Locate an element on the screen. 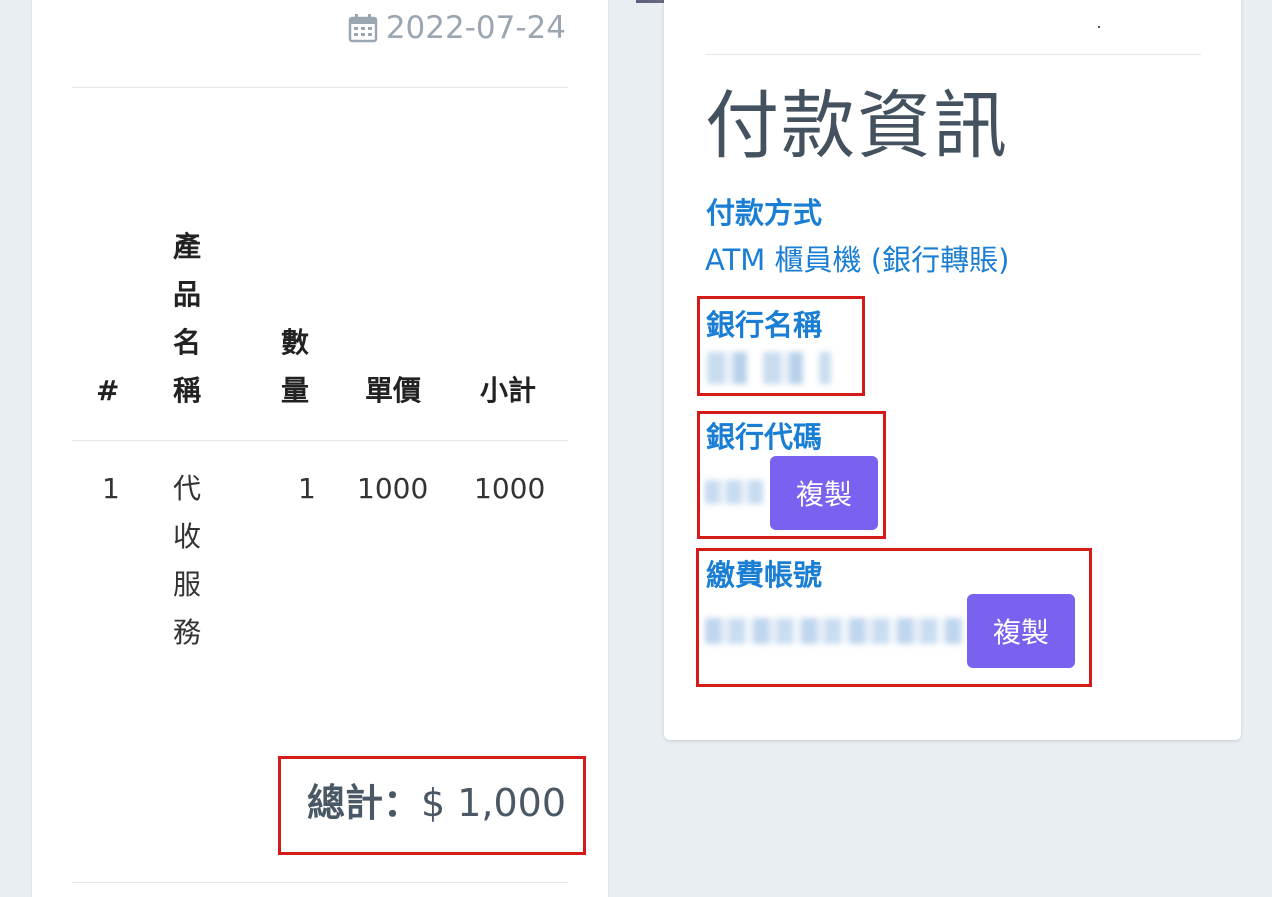 Image resolution: width=1272 pixels, height=897 pixels. cell-quantity: 1 is located at coordinates (307, 488).